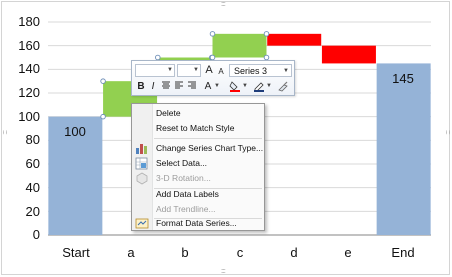 The width and height of the screenshot is (452, 277). I want to click on chart-type-icon, so click(142, 148).